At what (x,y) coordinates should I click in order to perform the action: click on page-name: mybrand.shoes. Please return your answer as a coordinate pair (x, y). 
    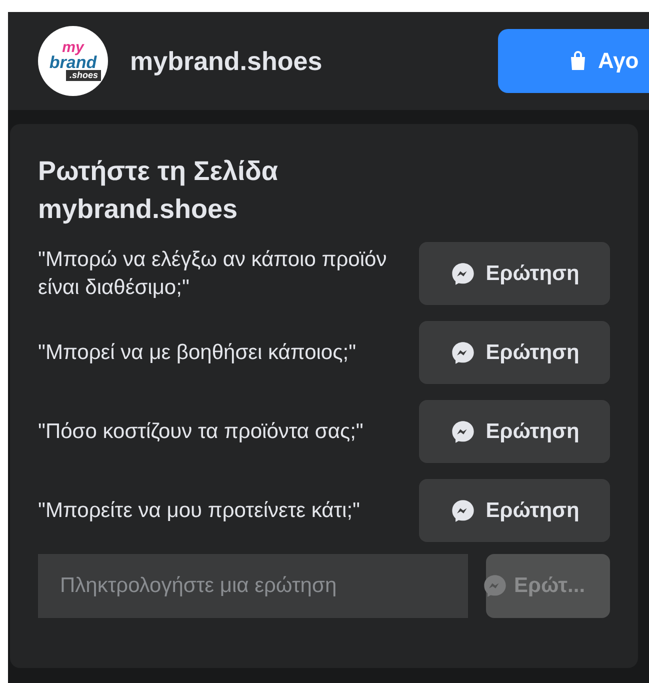
    Looking at the image, I should click on (226, 61).